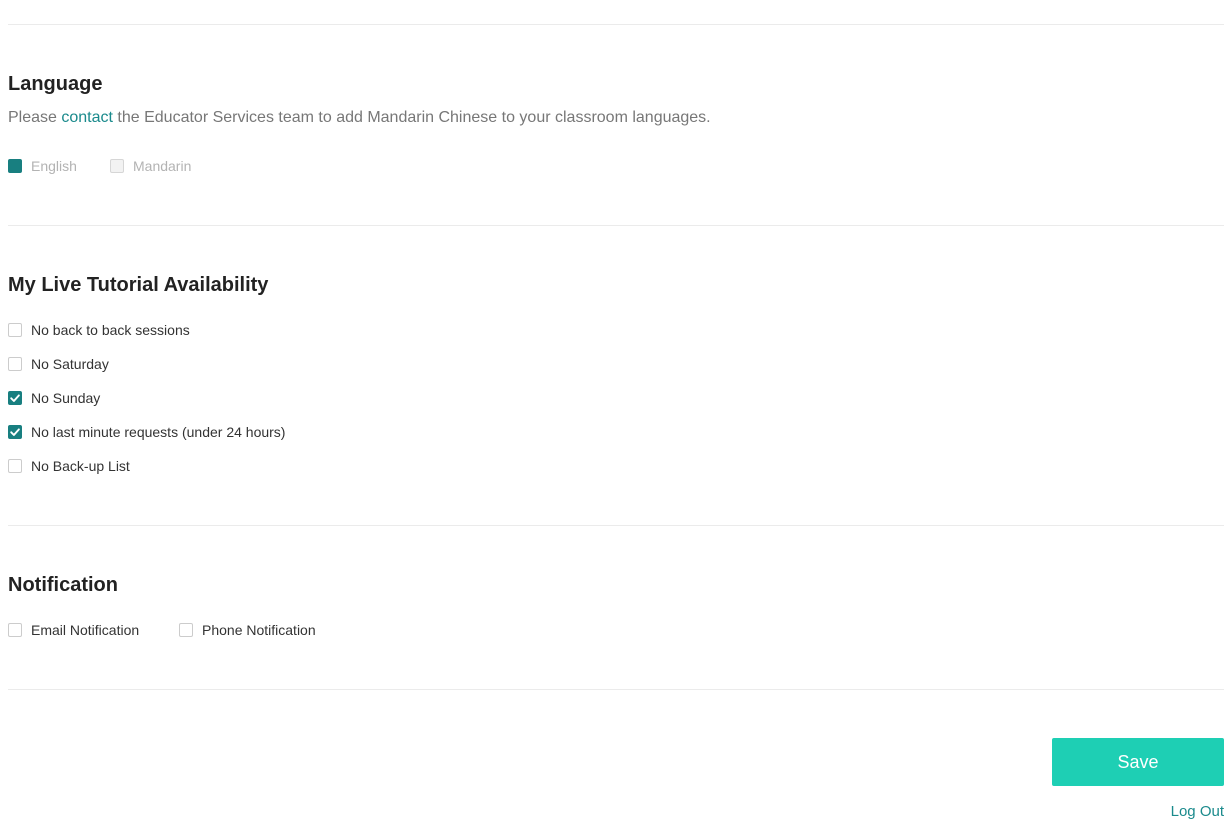  I want to click on email-notification-label: Email Notification, so click(85, 630).